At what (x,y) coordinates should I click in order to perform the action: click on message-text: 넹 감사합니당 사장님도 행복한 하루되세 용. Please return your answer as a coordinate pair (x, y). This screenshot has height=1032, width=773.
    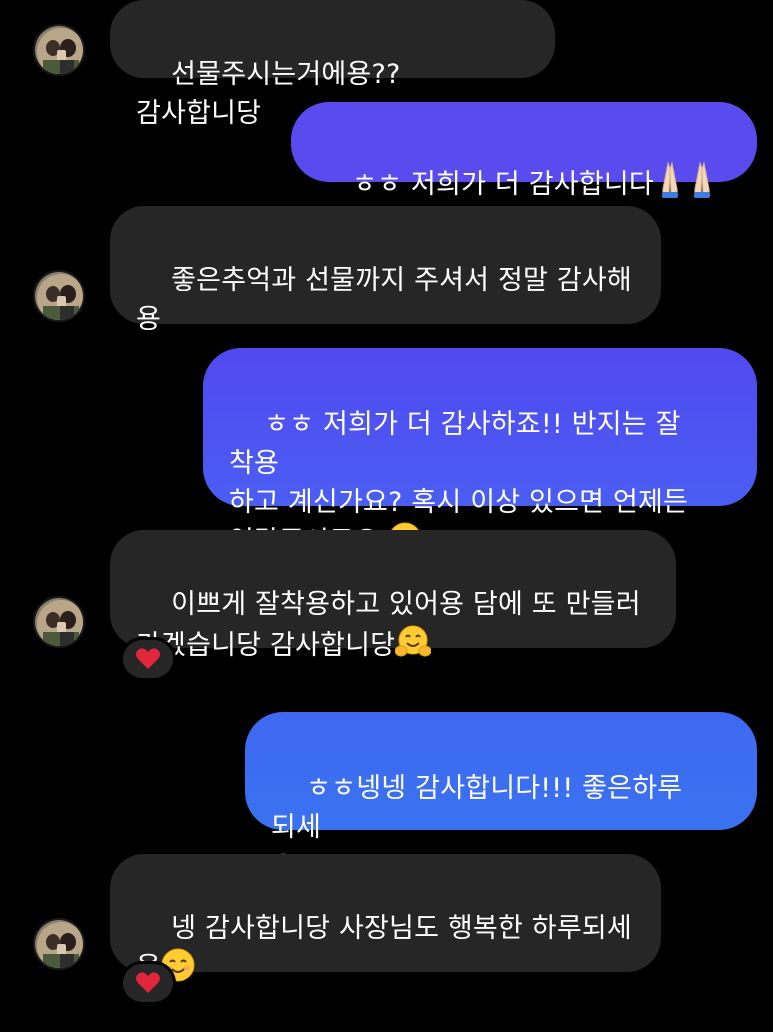
    Looking at the image, I should click on (384, 948).